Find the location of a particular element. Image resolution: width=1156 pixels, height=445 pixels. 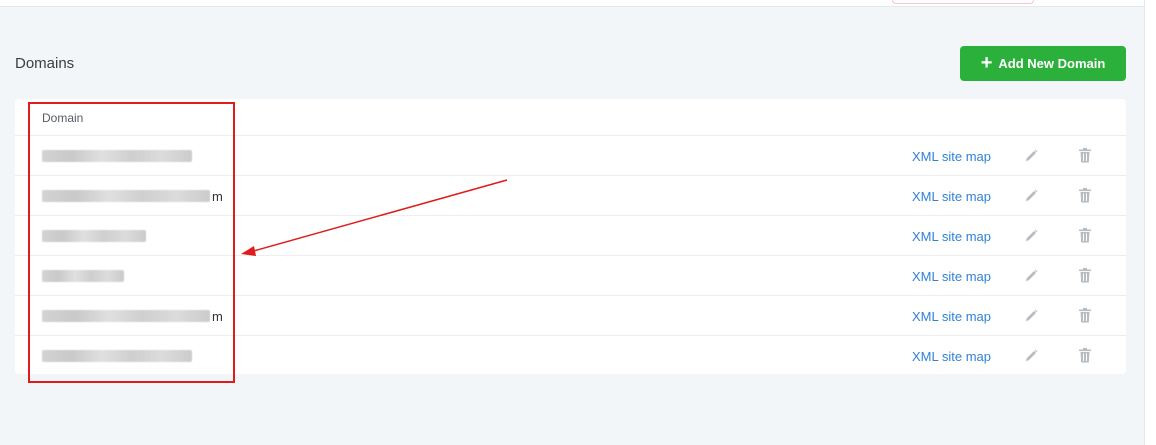

plus-icon: + is located at coordinates (986, 62).